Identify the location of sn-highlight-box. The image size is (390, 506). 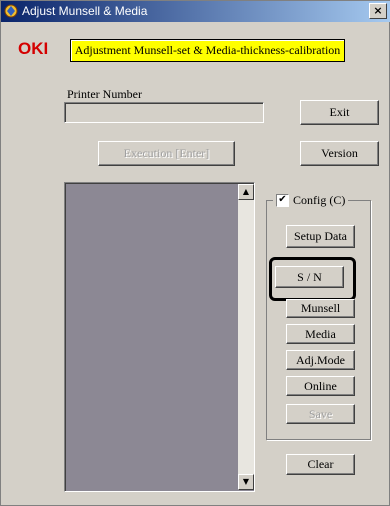
(312, 279).